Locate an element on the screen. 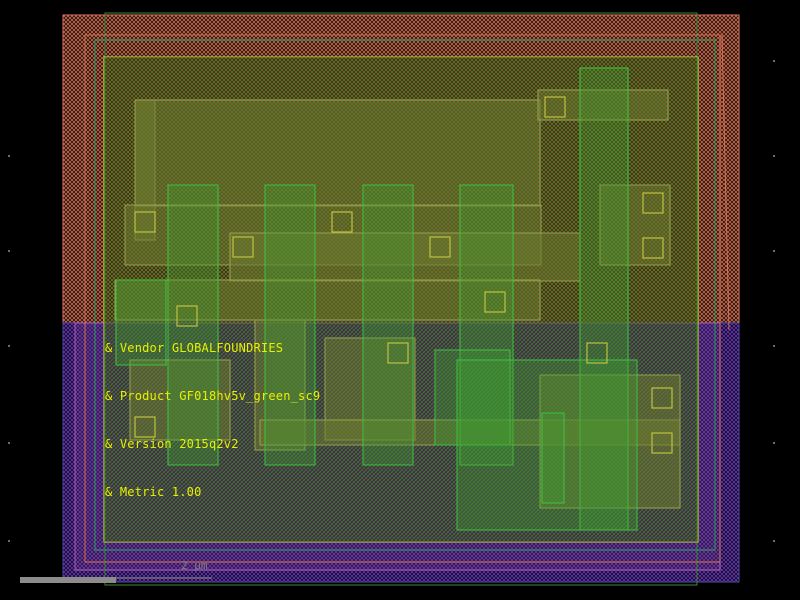 This screenshot has width=800, height=600. scale-bar is located at coordinates (68, 580).